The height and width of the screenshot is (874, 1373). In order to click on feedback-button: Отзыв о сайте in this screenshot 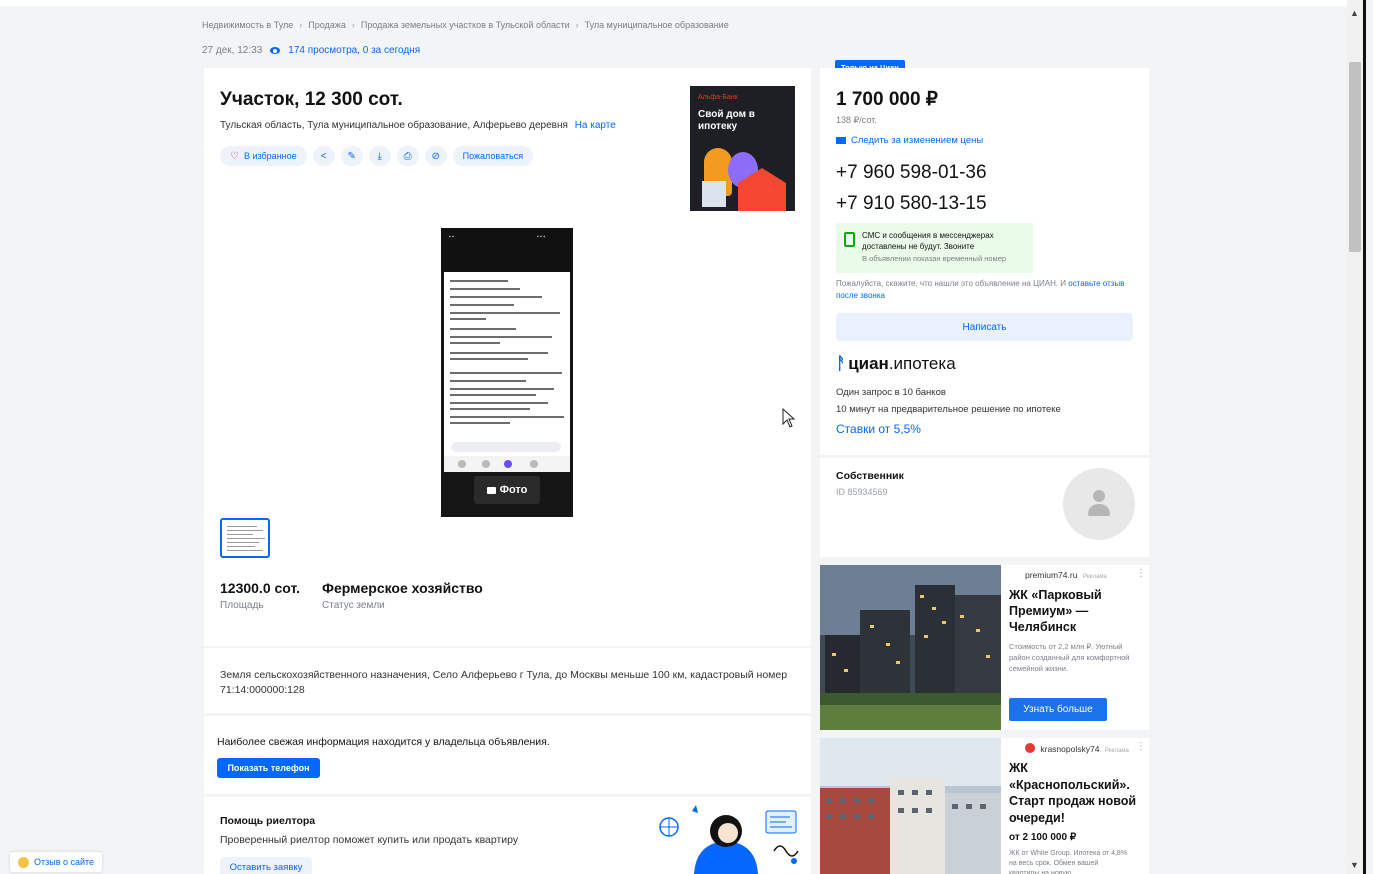, I will do `click(56, 862)`.